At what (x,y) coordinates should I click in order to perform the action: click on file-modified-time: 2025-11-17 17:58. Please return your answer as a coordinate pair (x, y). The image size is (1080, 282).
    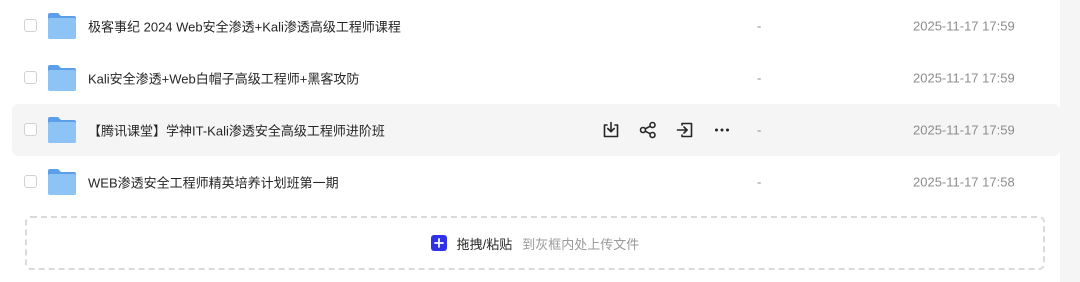
    Looking at the image, I should click on (964, 182).